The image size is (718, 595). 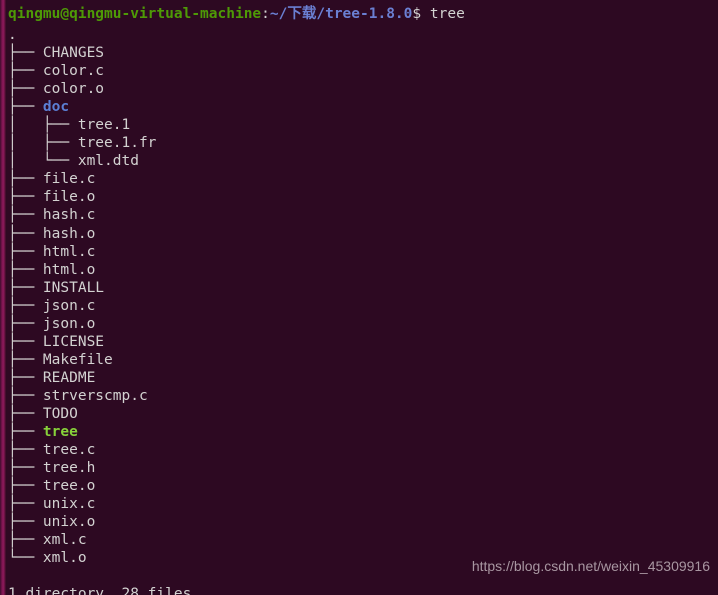 I want to click on tree-entry-file: unix.o, so click(x=69, y=522).